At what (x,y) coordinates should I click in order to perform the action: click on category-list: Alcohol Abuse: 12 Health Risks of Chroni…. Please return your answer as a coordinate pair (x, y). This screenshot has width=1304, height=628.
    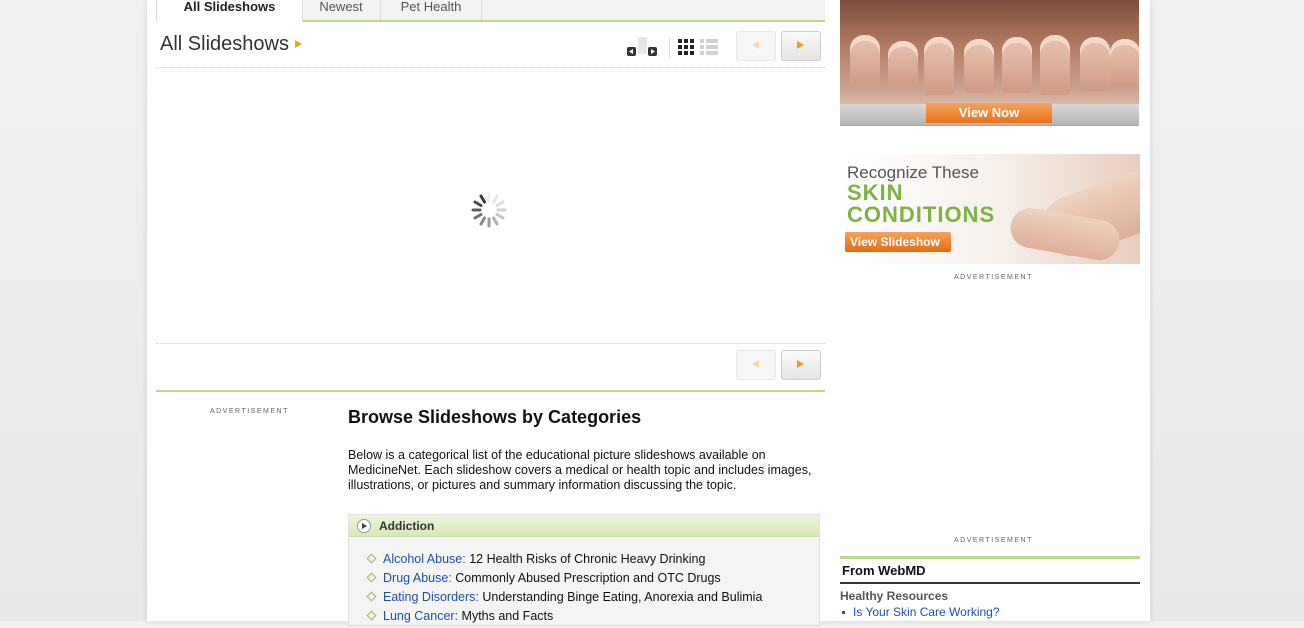
    Looking at the image, I should click on (564, 590).